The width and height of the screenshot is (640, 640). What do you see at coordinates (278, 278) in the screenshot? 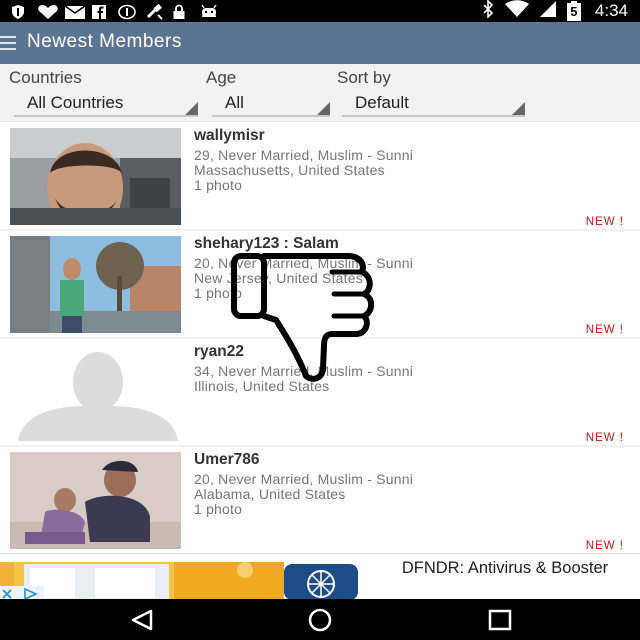
I see `member-location: New Jersey, United States` at bounding box center [278, 278].